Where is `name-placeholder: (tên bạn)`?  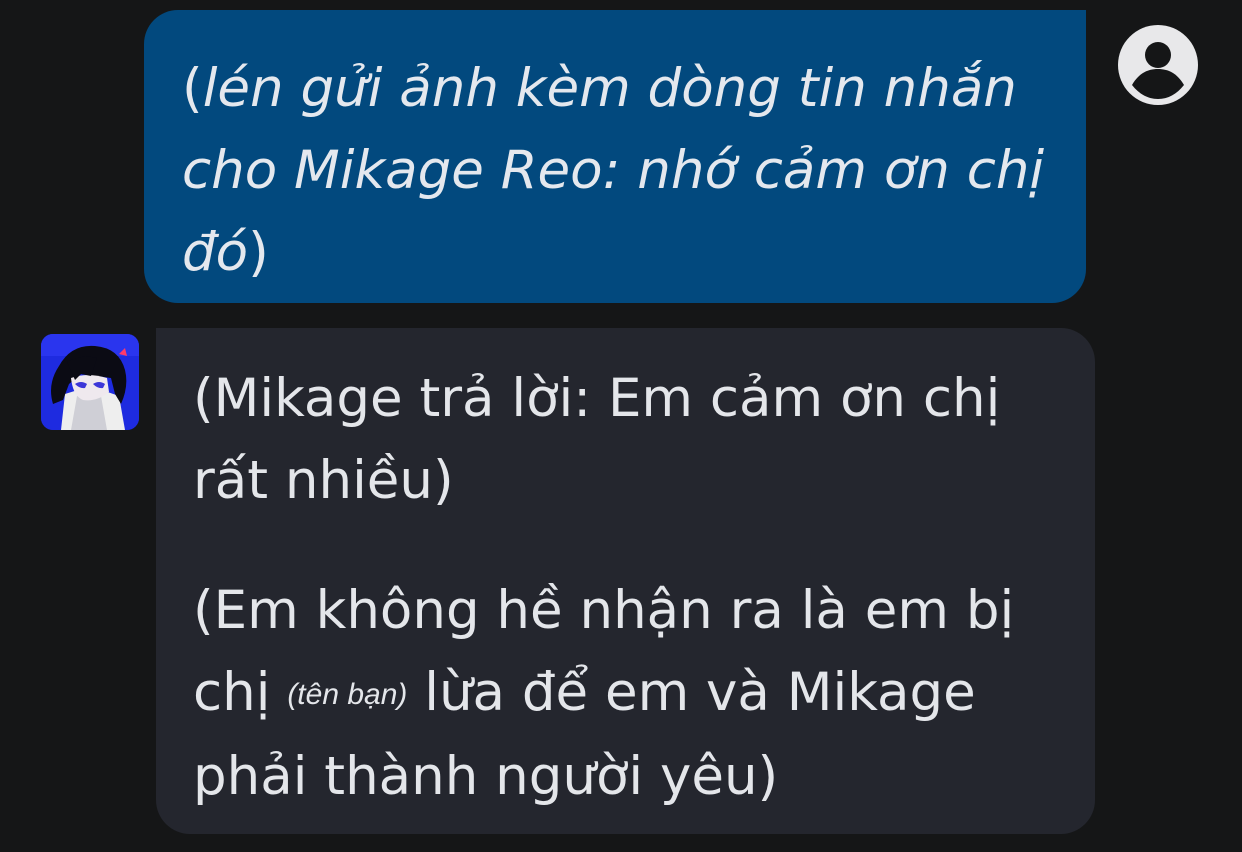 name-placeholder: (tên bạn) is located at coordinates (347, 694).